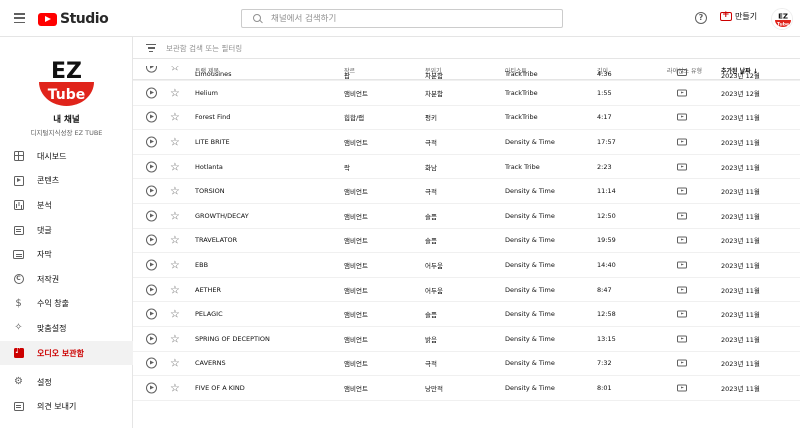 The image size is (800, 428). I want to click on filter-input: 보관함 검색 또는 필터링, so click(204, 48).